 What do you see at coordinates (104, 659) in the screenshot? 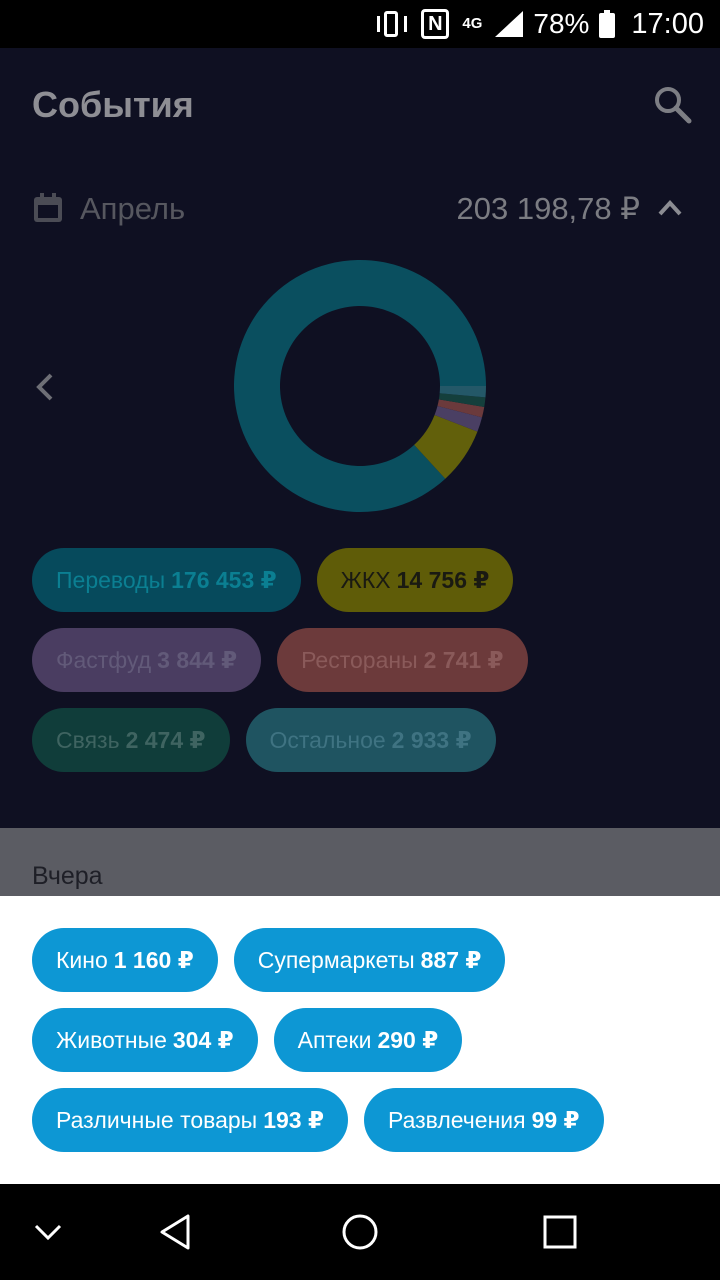
I see `chip-label: Фастфуд` at bounding box center [104, 659].